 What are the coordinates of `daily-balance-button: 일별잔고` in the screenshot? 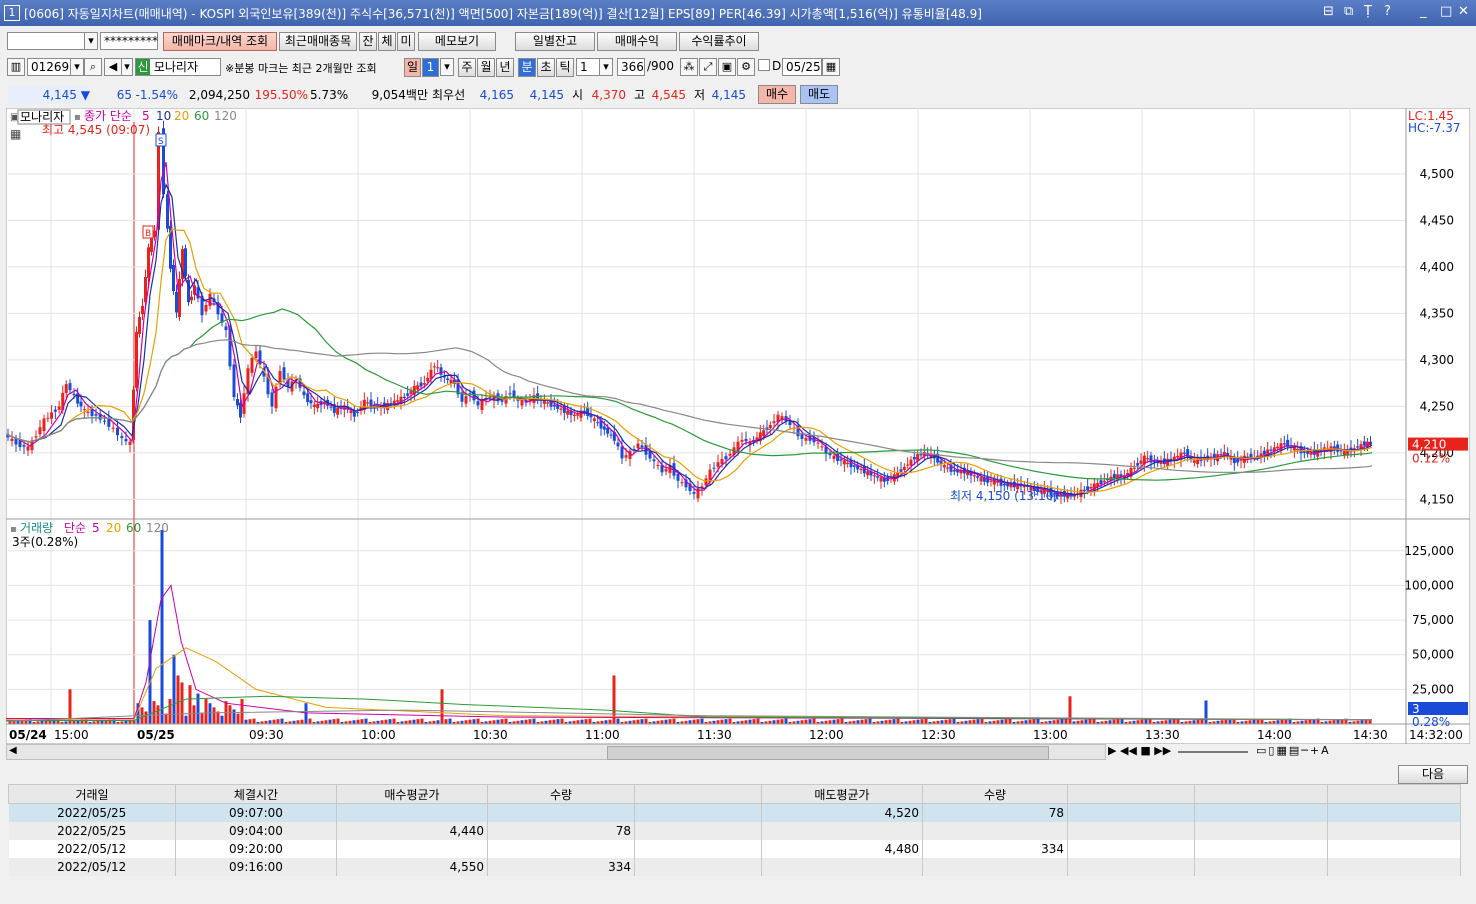 It's located at (555, 41).